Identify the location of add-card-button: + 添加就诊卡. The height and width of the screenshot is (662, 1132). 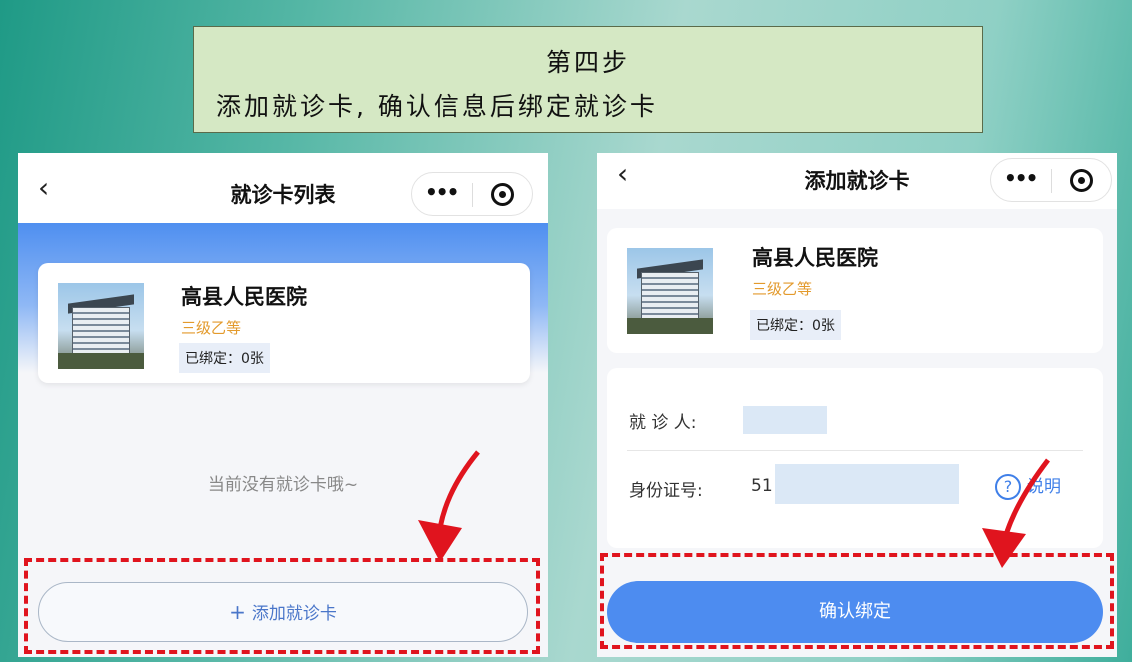
(283, 612).